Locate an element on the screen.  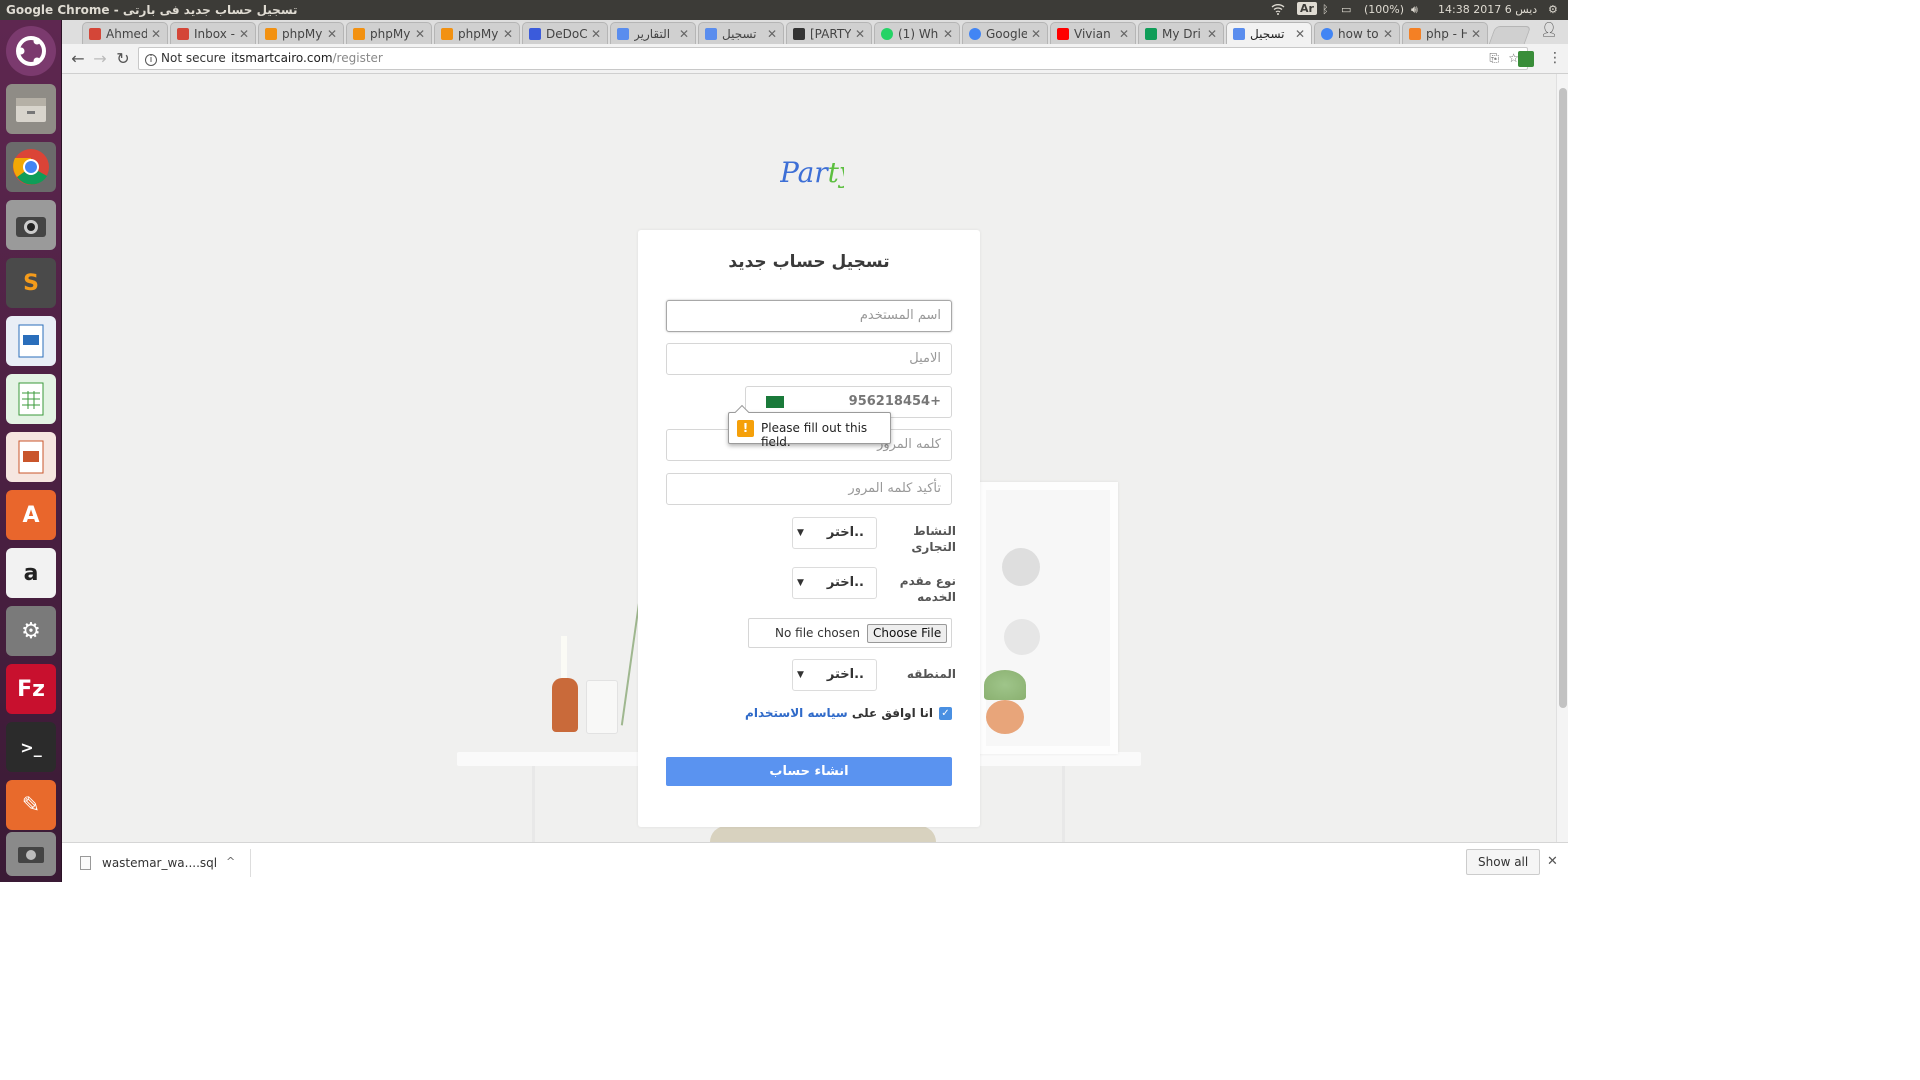
writer-icon is located at coordinates (31, 341).